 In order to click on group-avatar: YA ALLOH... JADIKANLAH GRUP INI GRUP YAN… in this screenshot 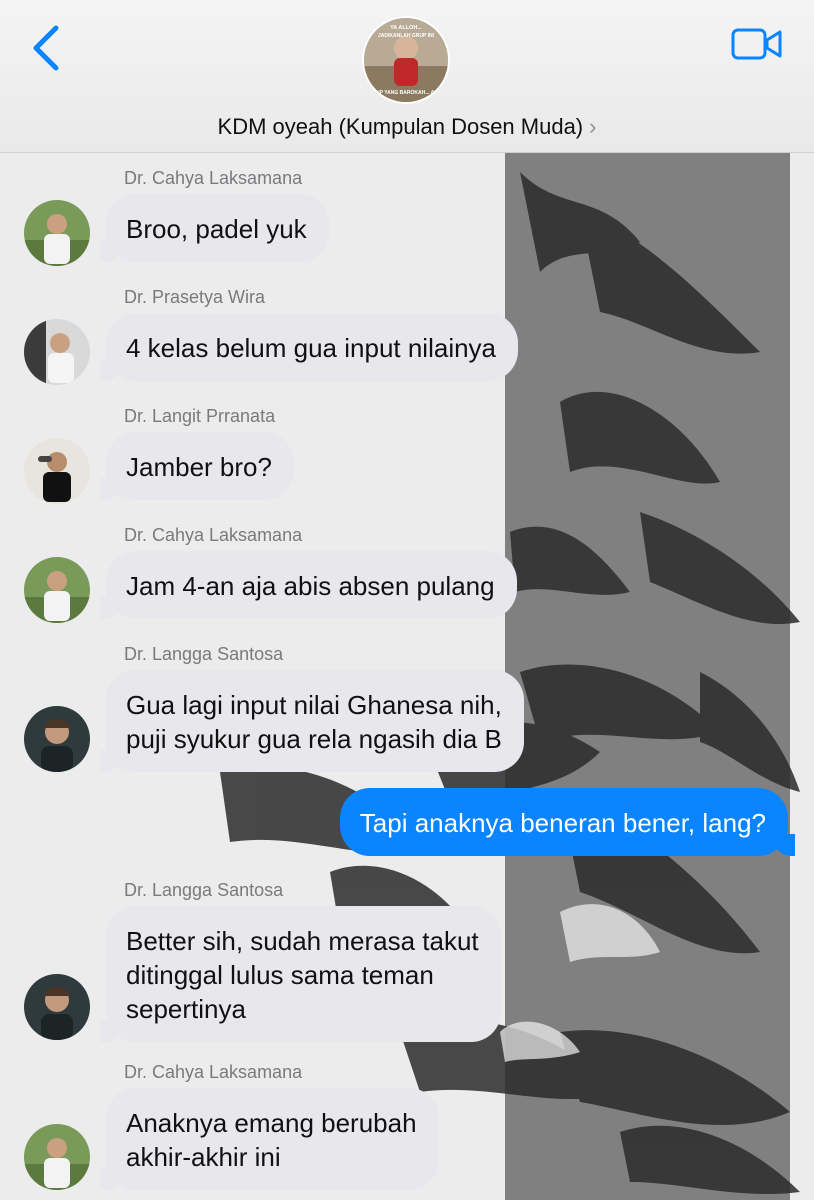, I will do `click(406, 60)`.